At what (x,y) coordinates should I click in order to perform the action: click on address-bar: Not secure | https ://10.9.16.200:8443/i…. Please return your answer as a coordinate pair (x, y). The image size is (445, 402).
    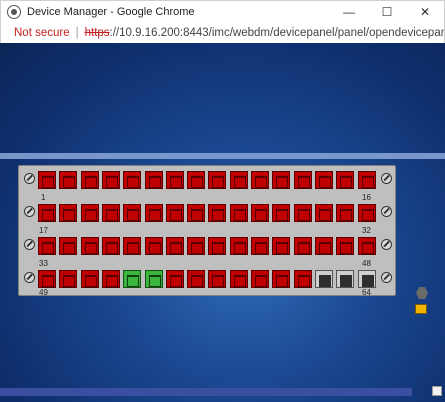
    Looking at the image, I should click on (222, 32).